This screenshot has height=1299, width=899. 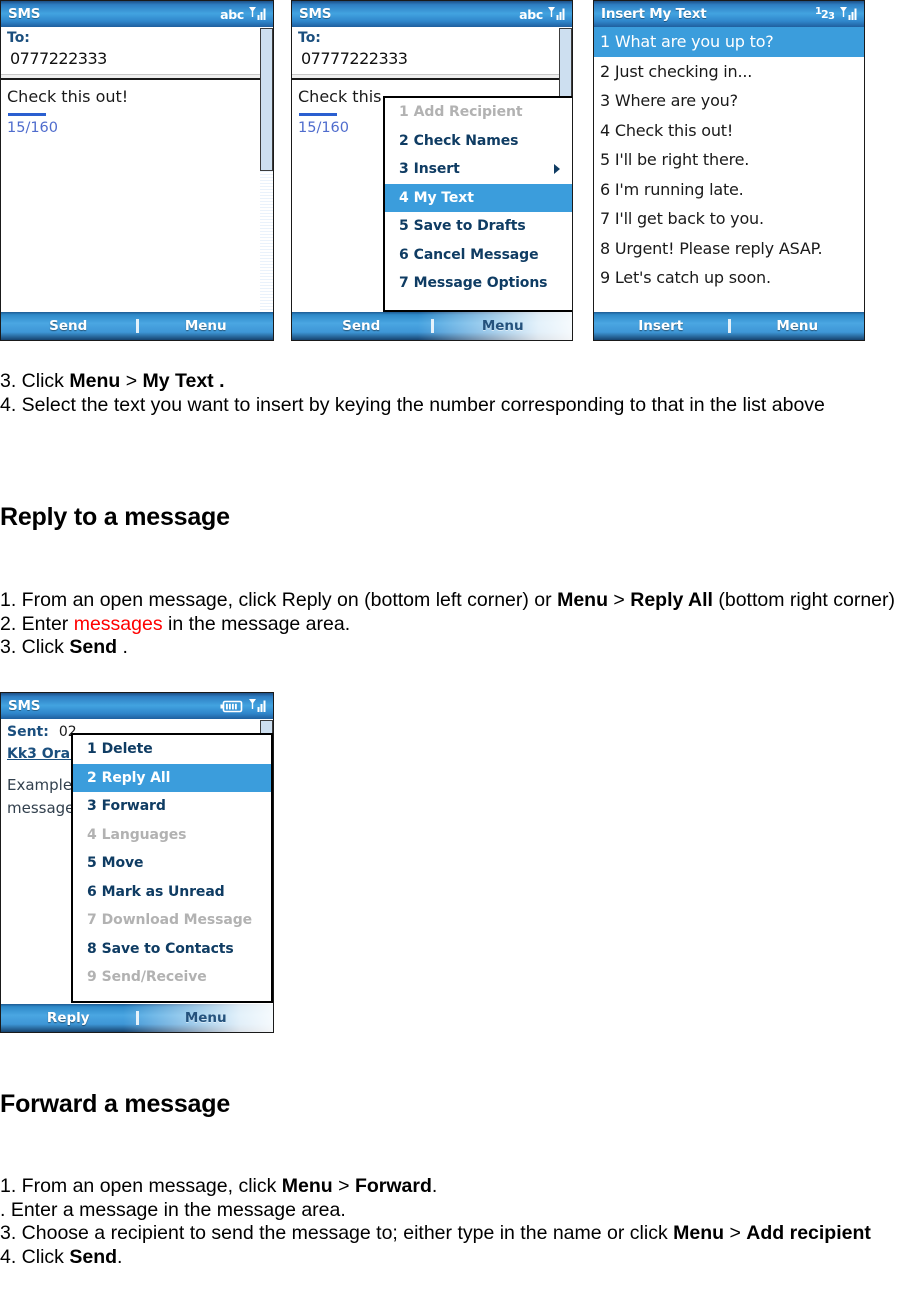 I want to click on phone2-menu-item-my-text: 4 My Text, so click(x=478, y=197).